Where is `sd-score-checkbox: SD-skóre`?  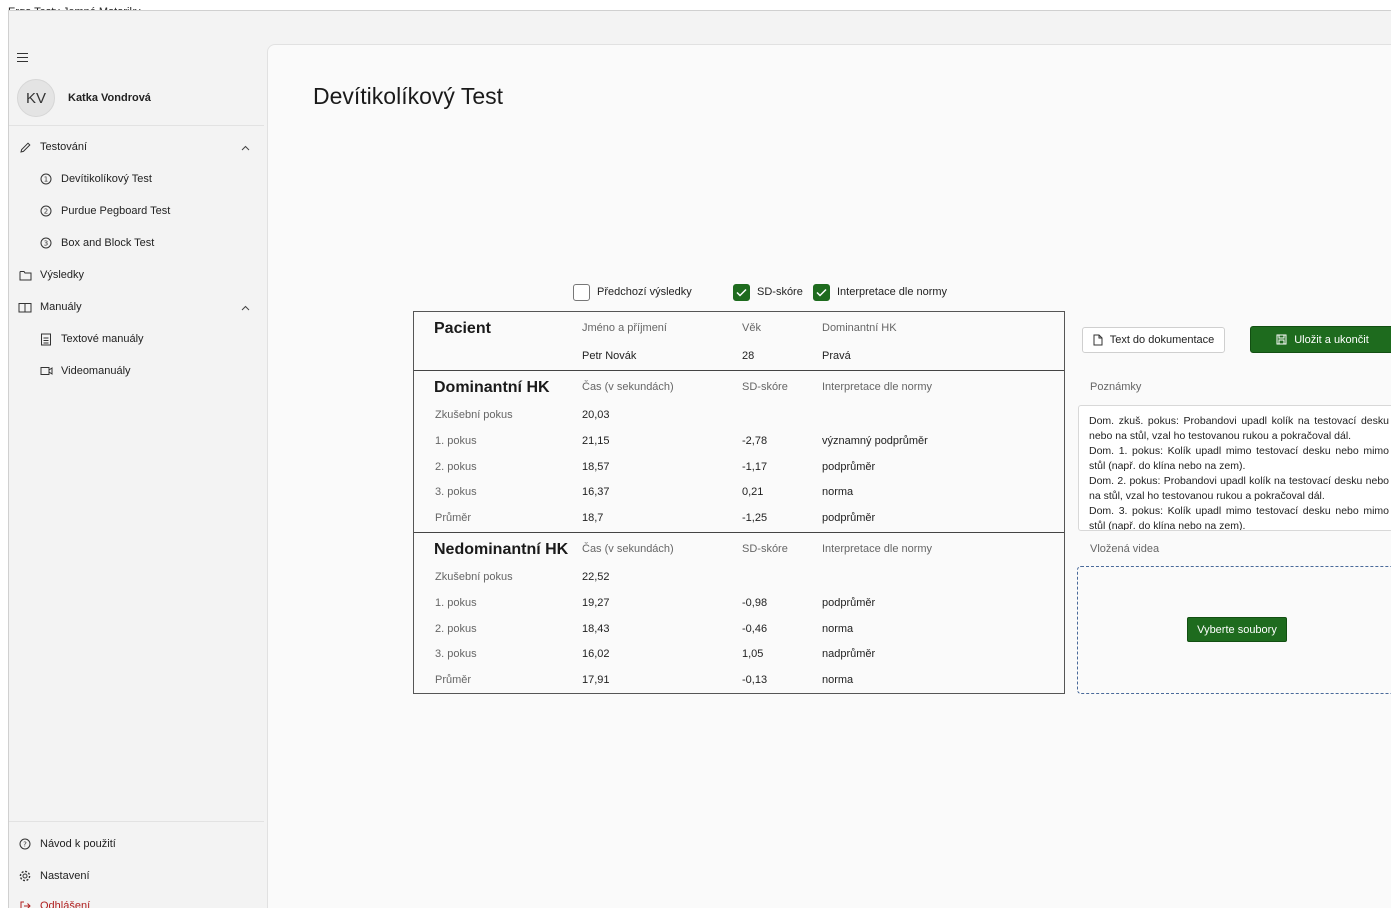 sd-score-checkbox: SD-skóre is located at coordinates (768, 292).